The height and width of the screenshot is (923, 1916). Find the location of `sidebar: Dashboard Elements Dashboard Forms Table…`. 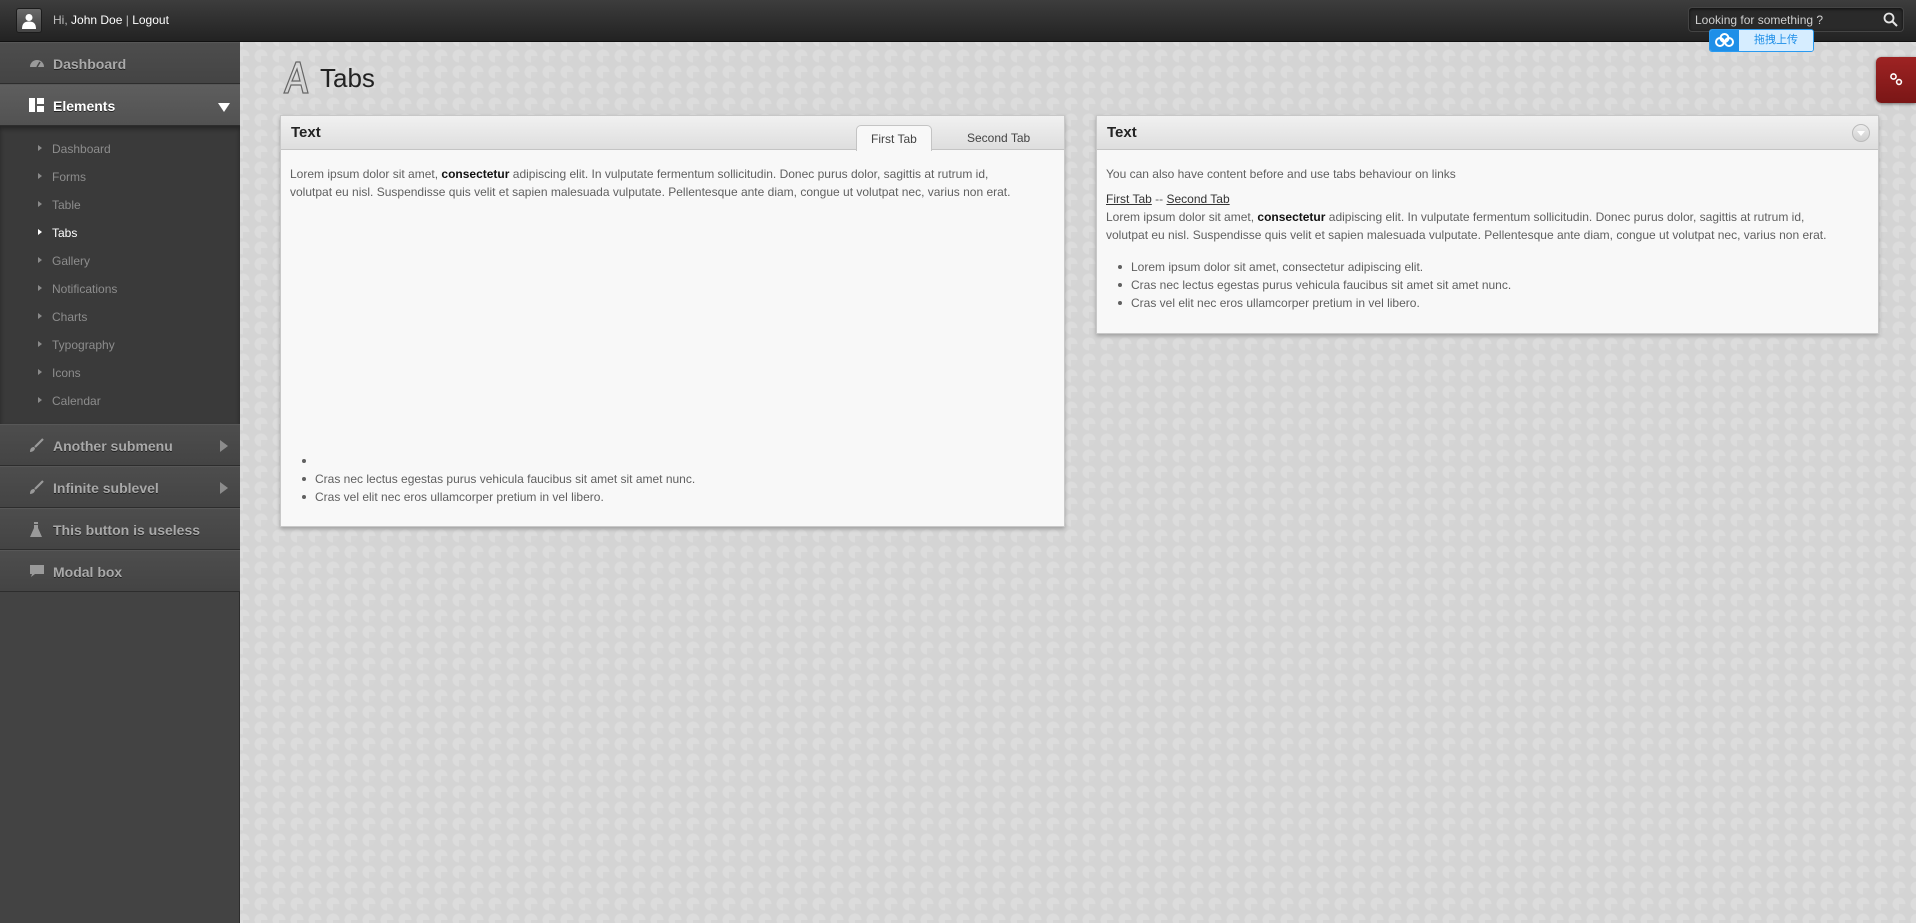

sidebar: Dashboard Elements Dashboard Forms Table… is located at coordinates (120, 482).